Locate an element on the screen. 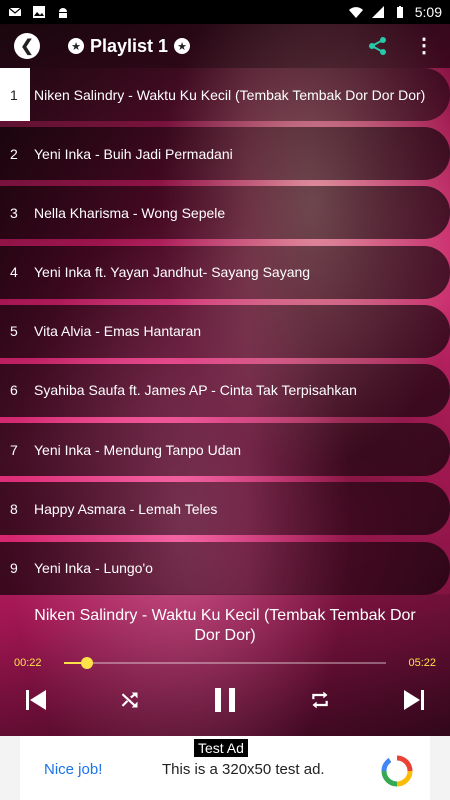 This screenshot has width=450, height=800. list-item: 9 Yeni Inka - Lungo'o is located at coordinates (225, 568).